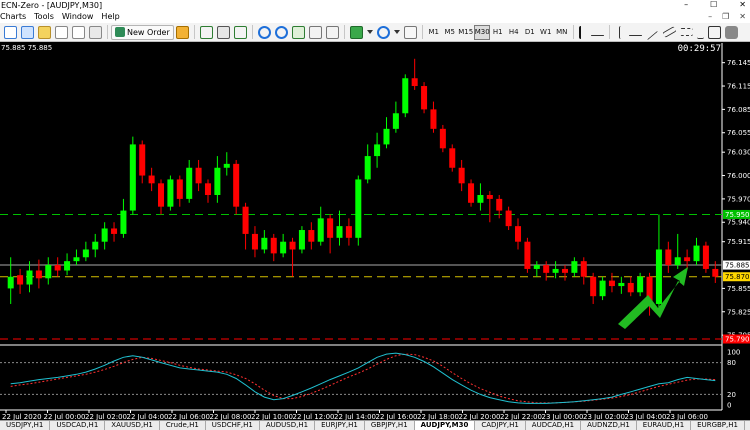 The height and width of the screenshot is (430, 750). Describe the element at coordinates (609, 425) in the screenshot. I see `symbol-tab: AUDNZD,H1` at that location.